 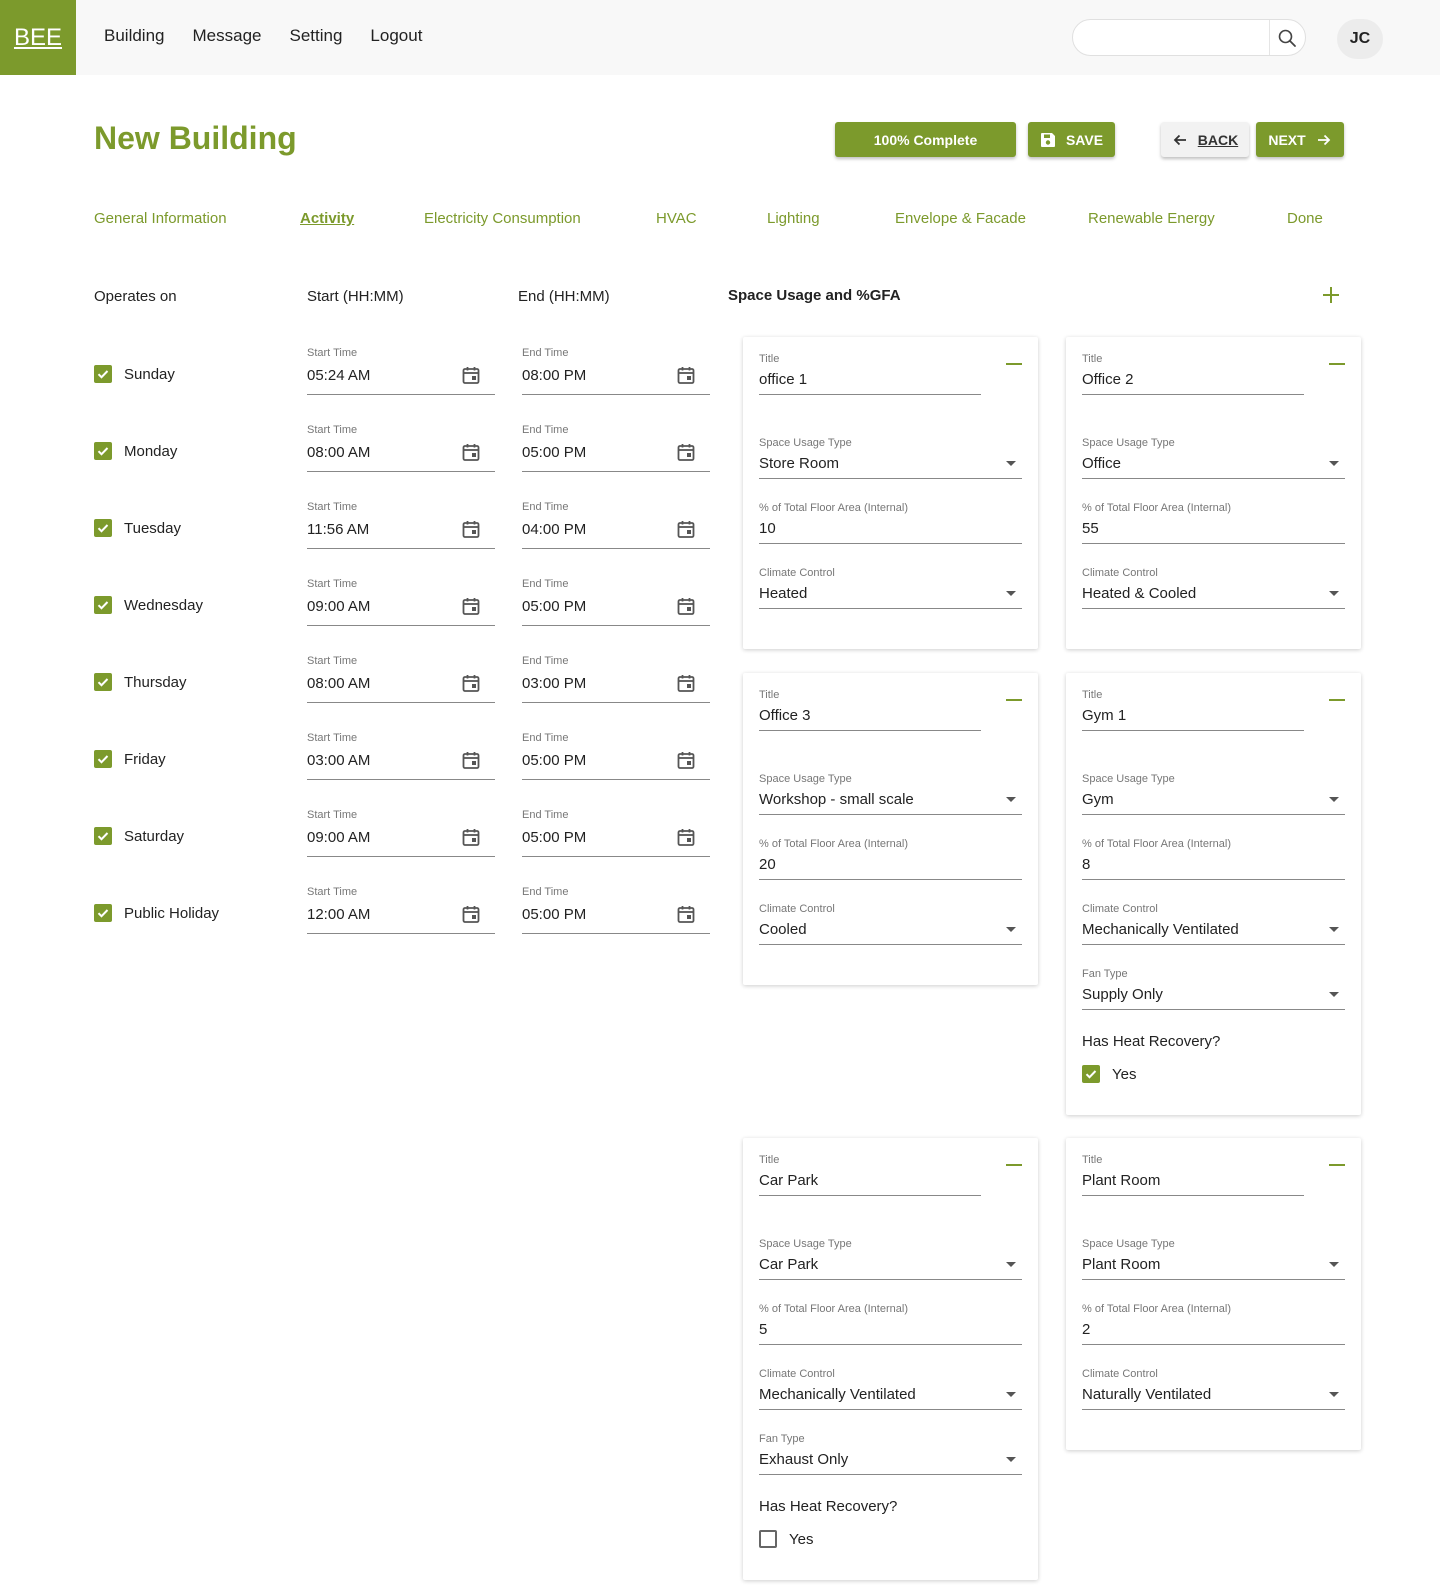 What do you see at coordinates (401, 756) in the screenshot?
I see `start-time-field-friday: Start Time 03:00 AM` at bounding box center [401, 756].